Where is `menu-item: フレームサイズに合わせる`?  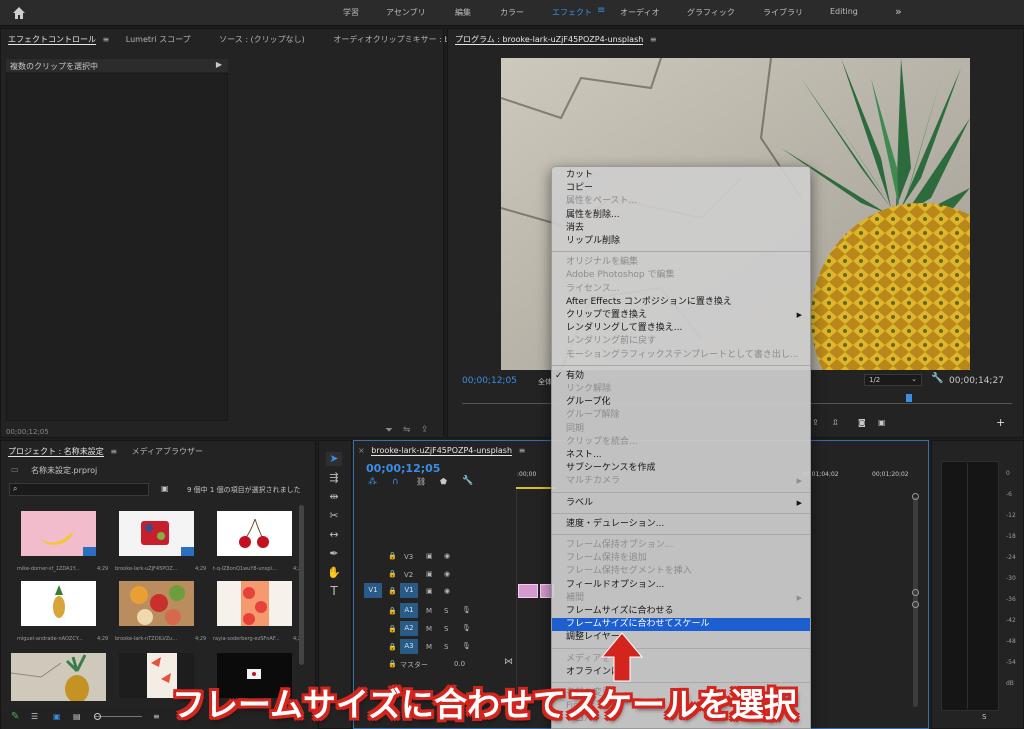
menu-item: フレームサイズに合わせる is located at coordinates (681, 611).